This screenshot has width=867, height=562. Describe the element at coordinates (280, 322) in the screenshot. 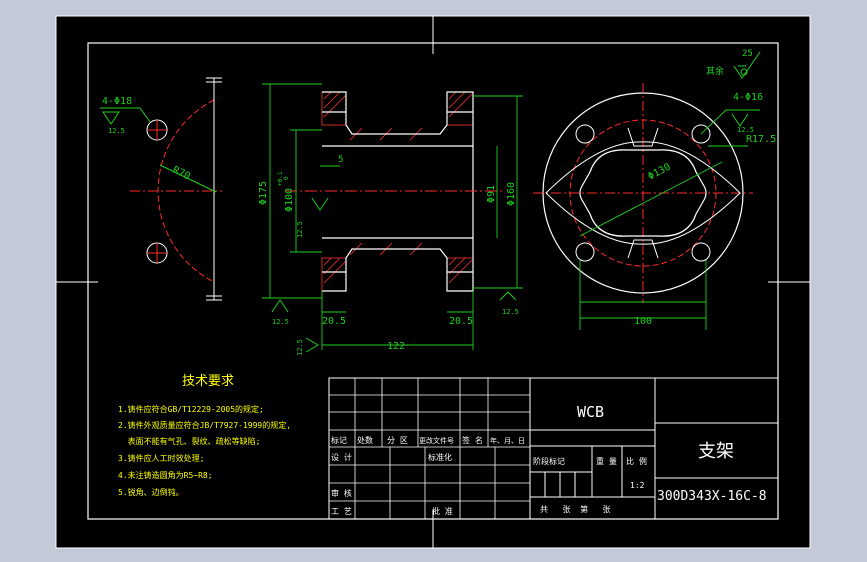

I see `roughness-left: 12.5` at that location.